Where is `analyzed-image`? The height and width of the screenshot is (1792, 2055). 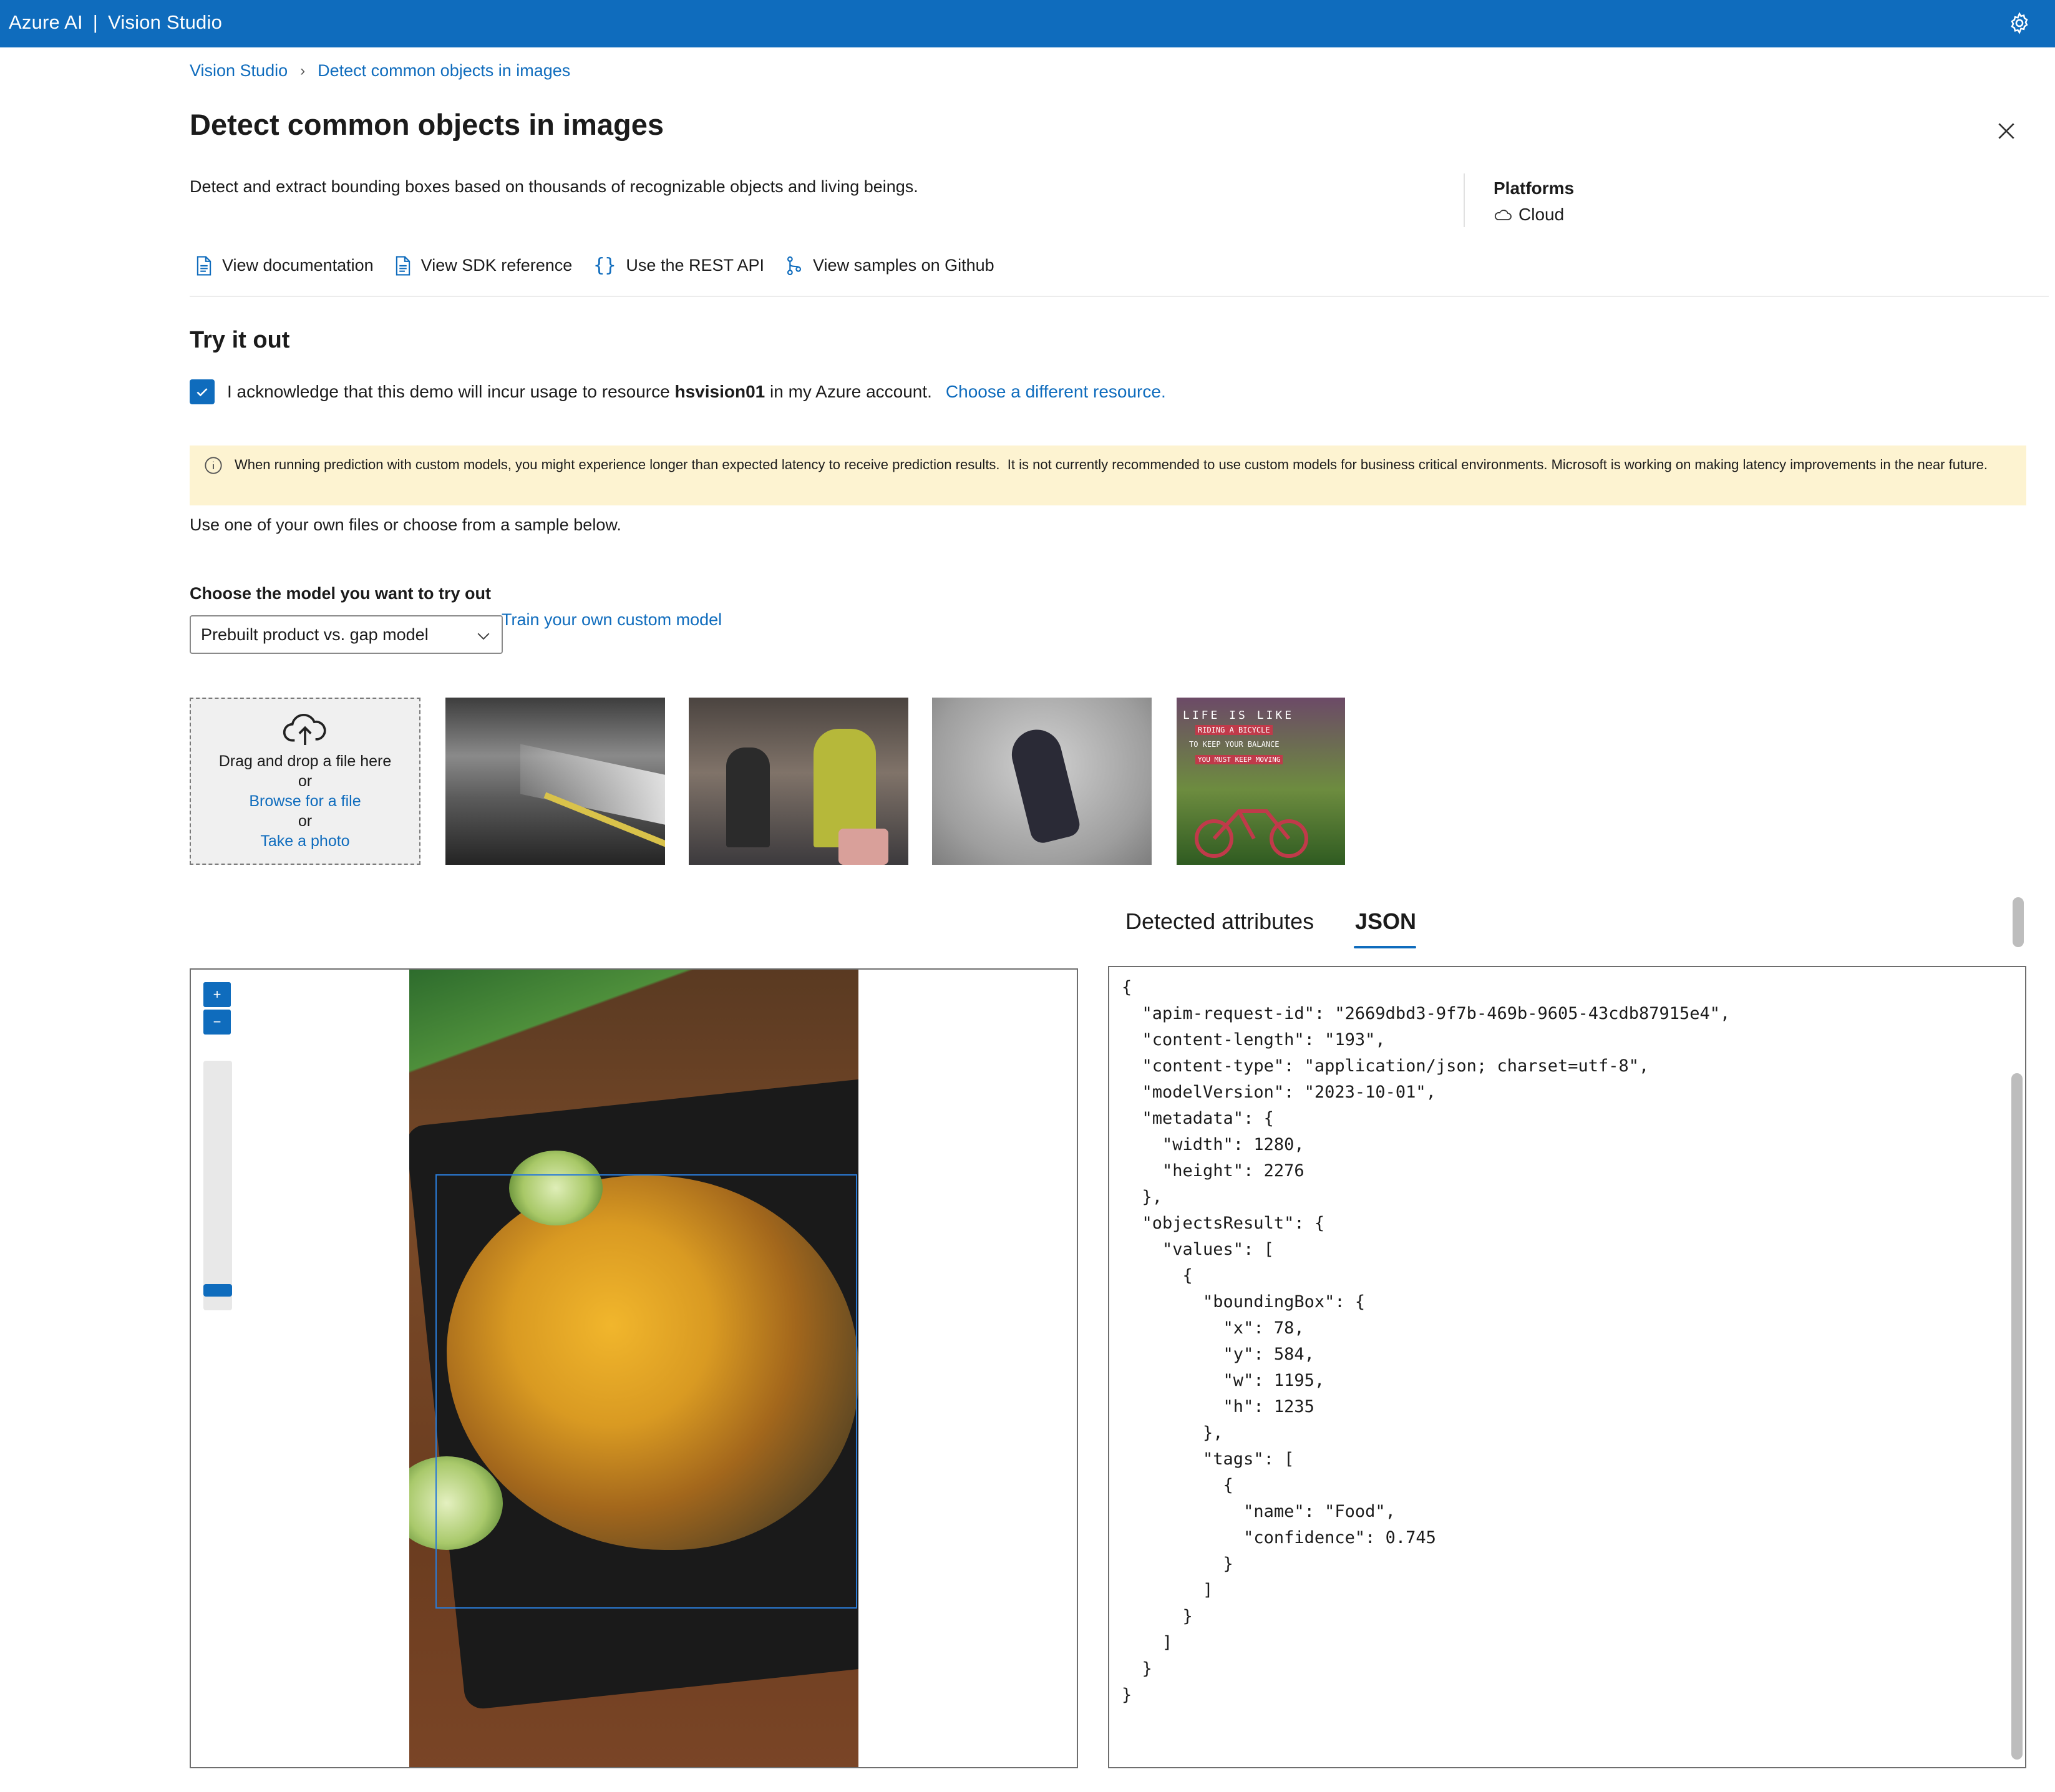
analyzed-image is located at coordinates (633, 1368).